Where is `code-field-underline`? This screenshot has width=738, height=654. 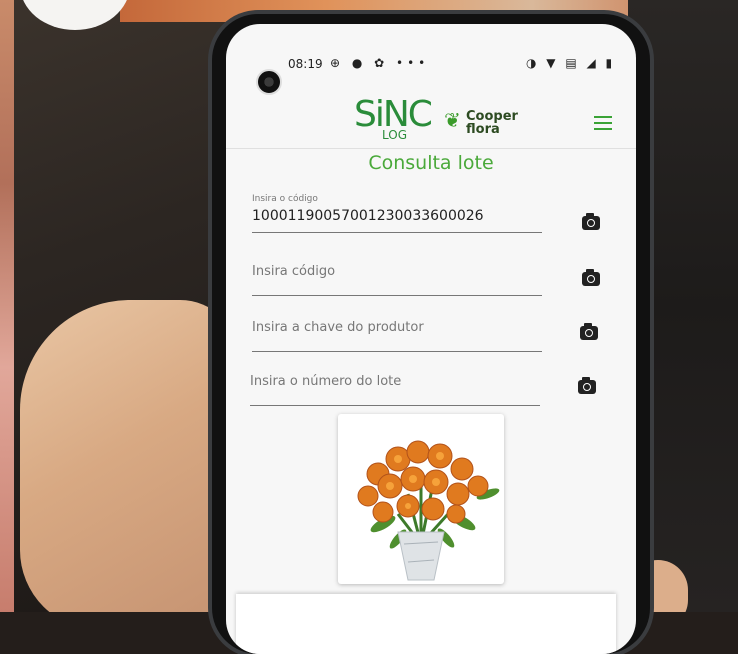
code-field-underline is located at coordinates (397, 232).